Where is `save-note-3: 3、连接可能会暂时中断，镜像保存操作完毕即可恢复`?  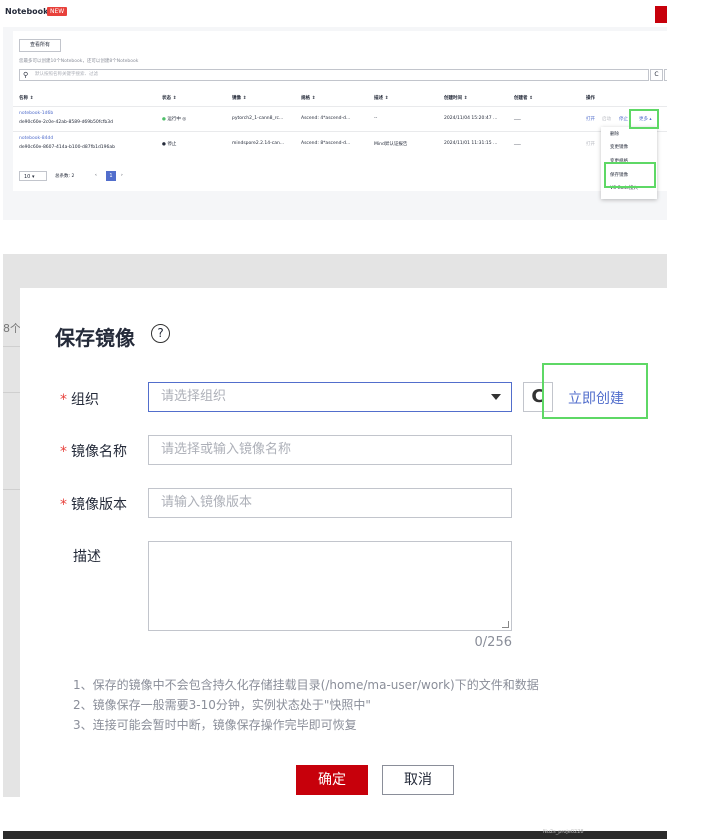 save-note-3: 3、连接可能会暂时中断，镜像保存操作完毕即可恢复 is located at coordinates (215, 725).